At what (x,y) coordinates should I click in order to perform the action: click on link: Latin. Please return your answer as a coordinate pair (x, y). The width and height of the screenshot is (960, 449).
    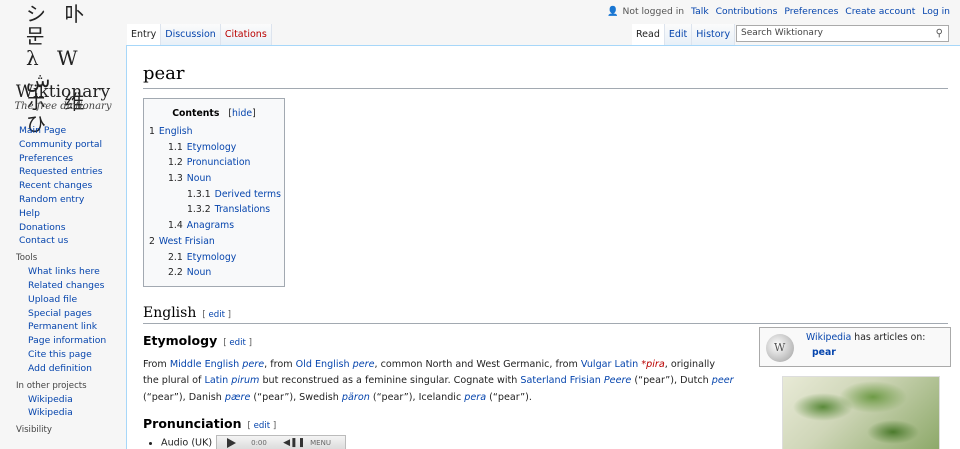
    Looking at the image, I should click on (216, 380).